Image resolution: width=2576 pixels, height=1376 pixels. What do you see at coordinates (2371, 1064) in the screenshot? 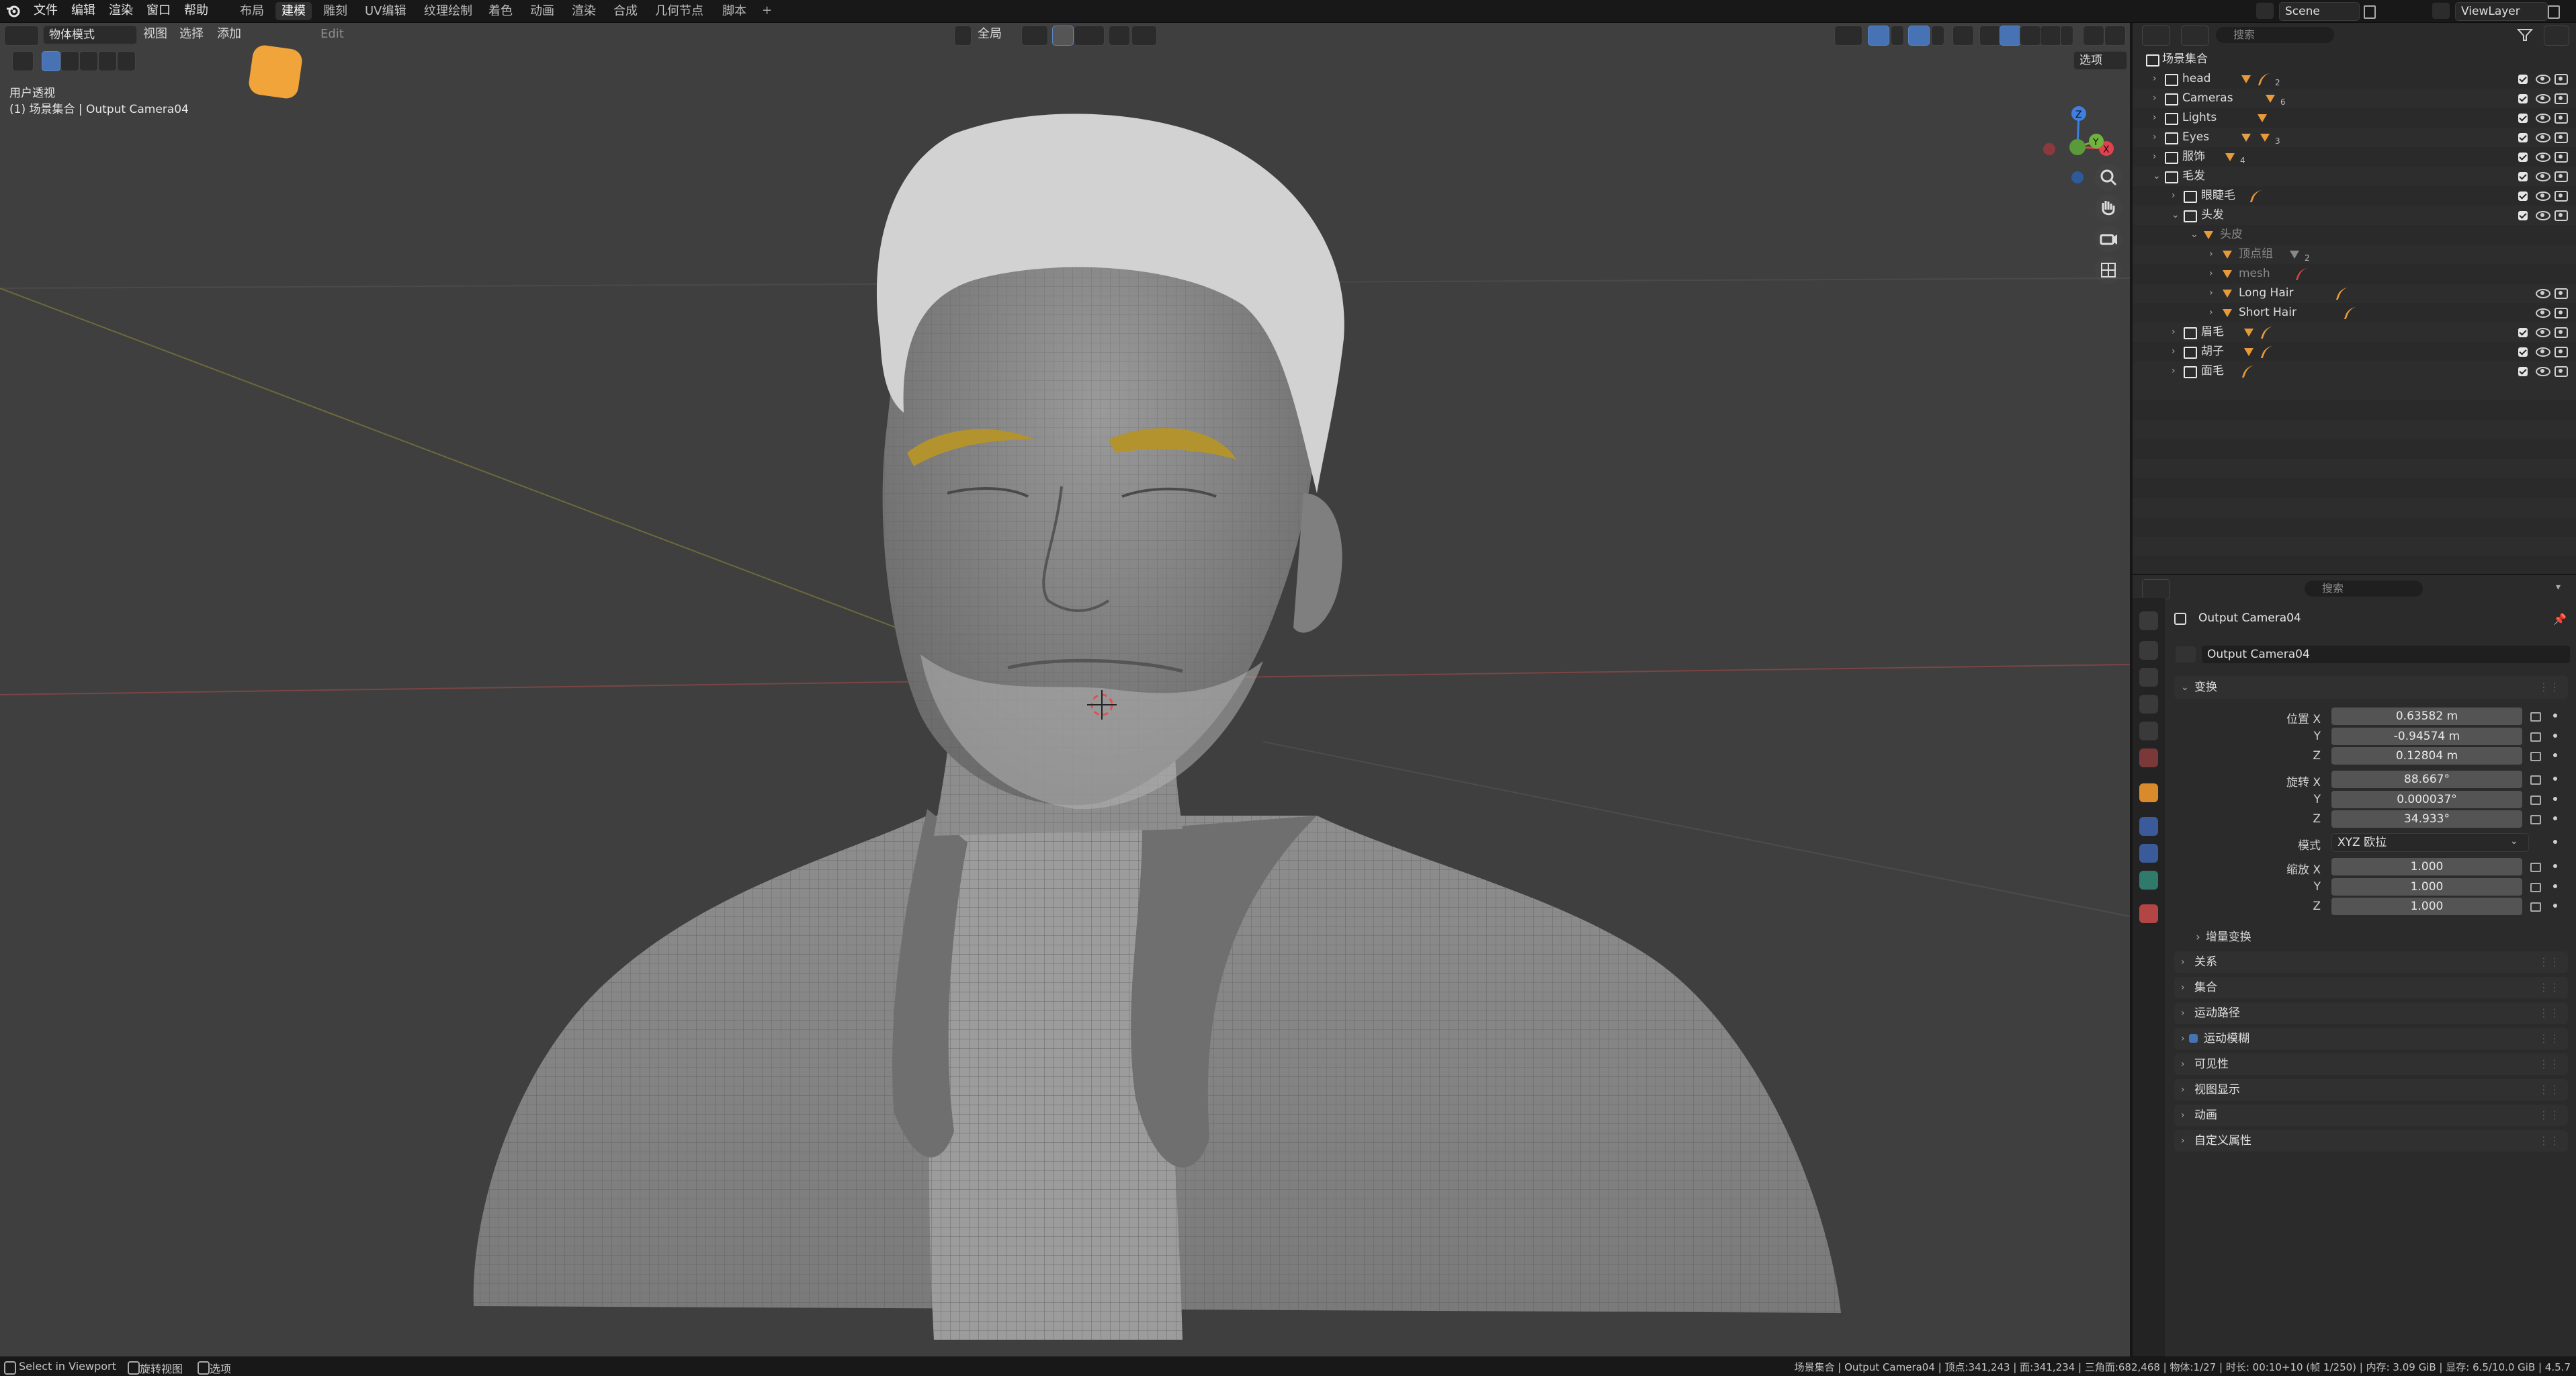
I see `panel-collapsed: › 可见性 ⋮⋮` at bounding box center [2371, 1064].